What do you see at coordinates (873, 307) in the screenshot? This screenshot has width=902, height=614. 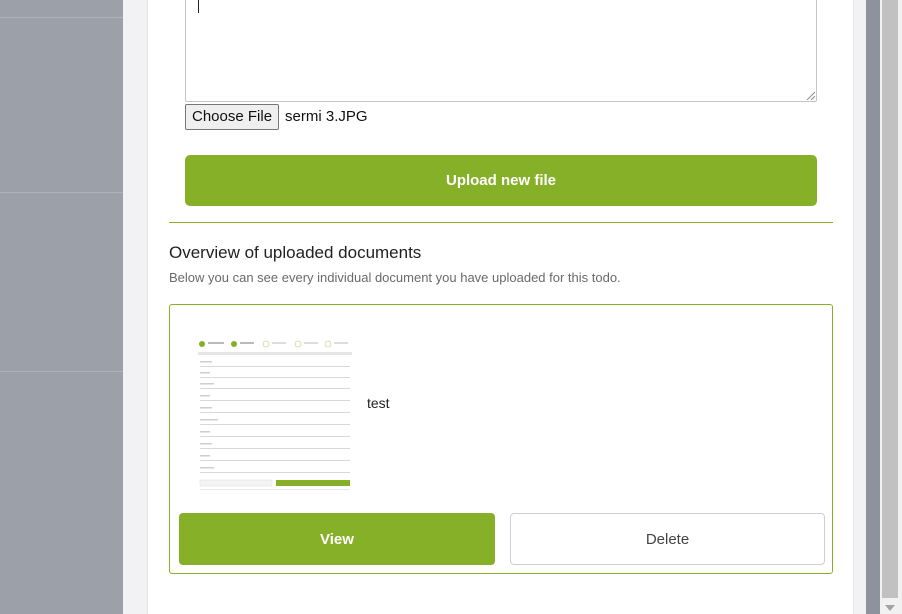 I see `background-overlay` at bounding box center [873, 307].